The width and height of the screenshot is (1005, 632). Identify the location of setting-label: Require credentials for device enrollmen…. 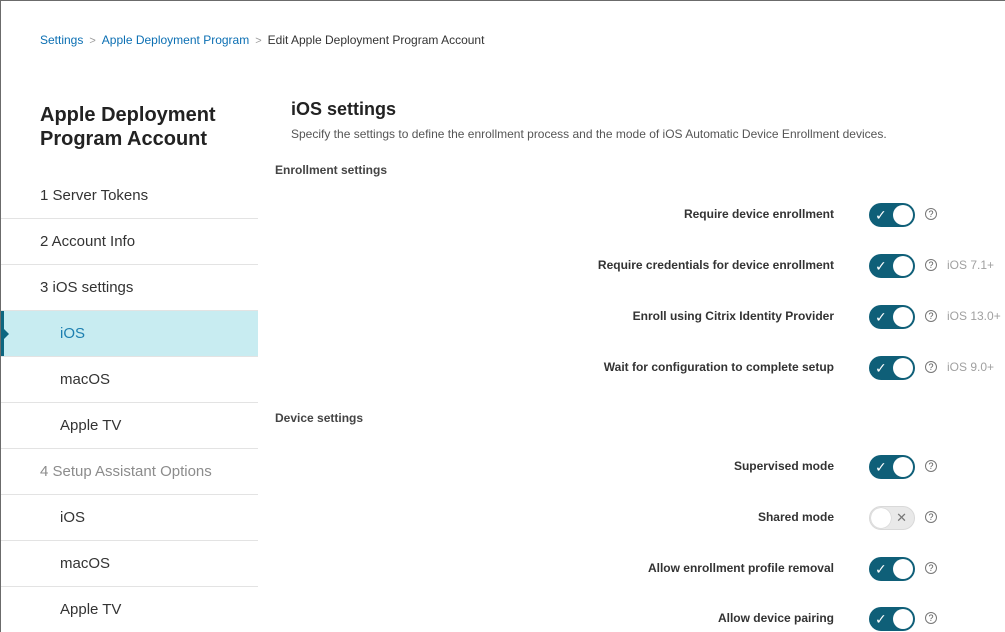
(715, 265).